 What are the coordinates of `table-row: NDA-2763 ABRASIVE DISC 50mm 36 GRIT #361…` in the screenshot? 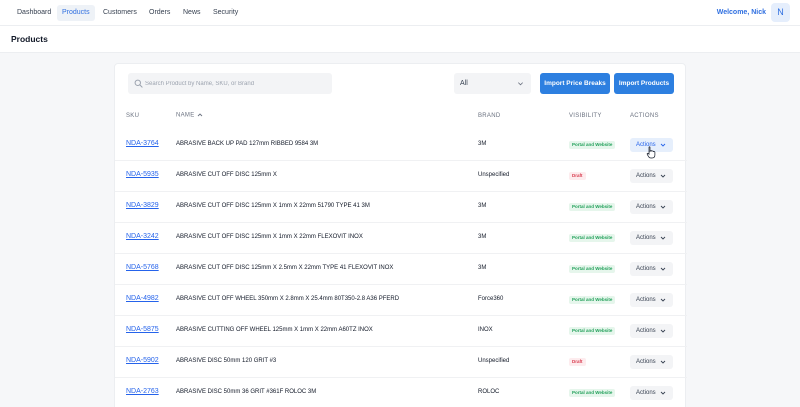 It's located at (401, 392).